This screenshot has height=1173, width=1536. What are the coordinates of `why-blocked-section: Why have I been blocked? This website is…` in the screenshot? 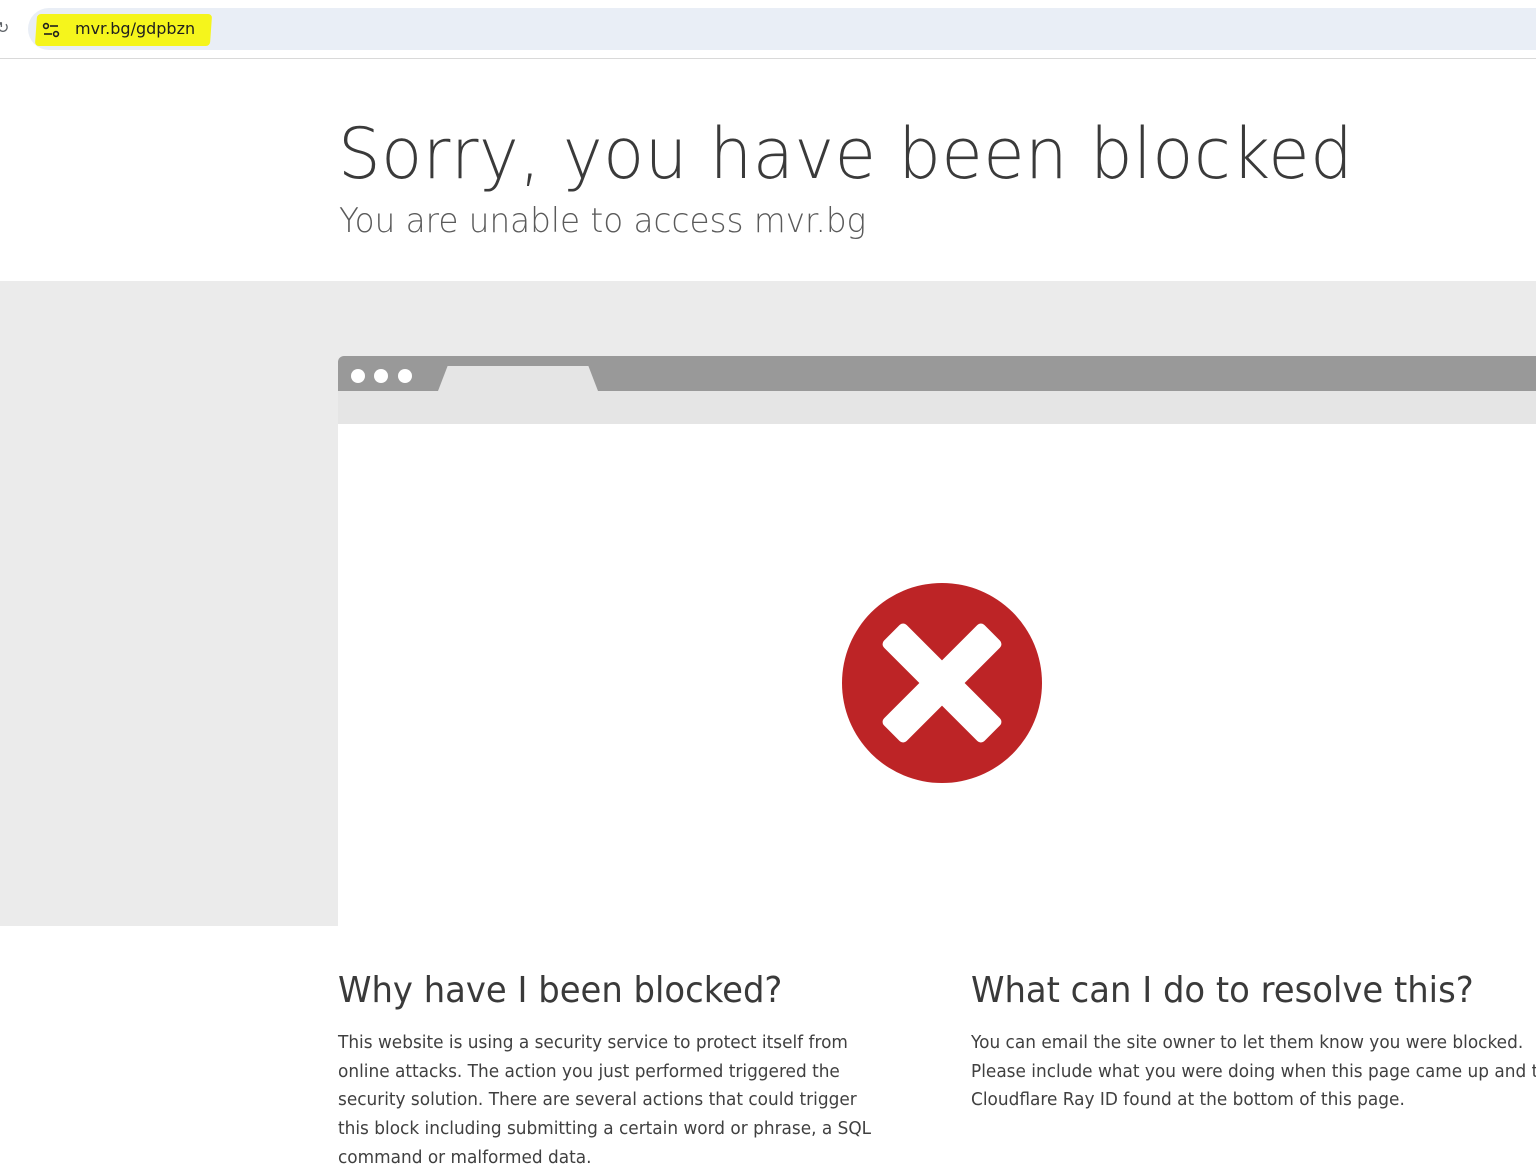 It's located at (618, 1069).